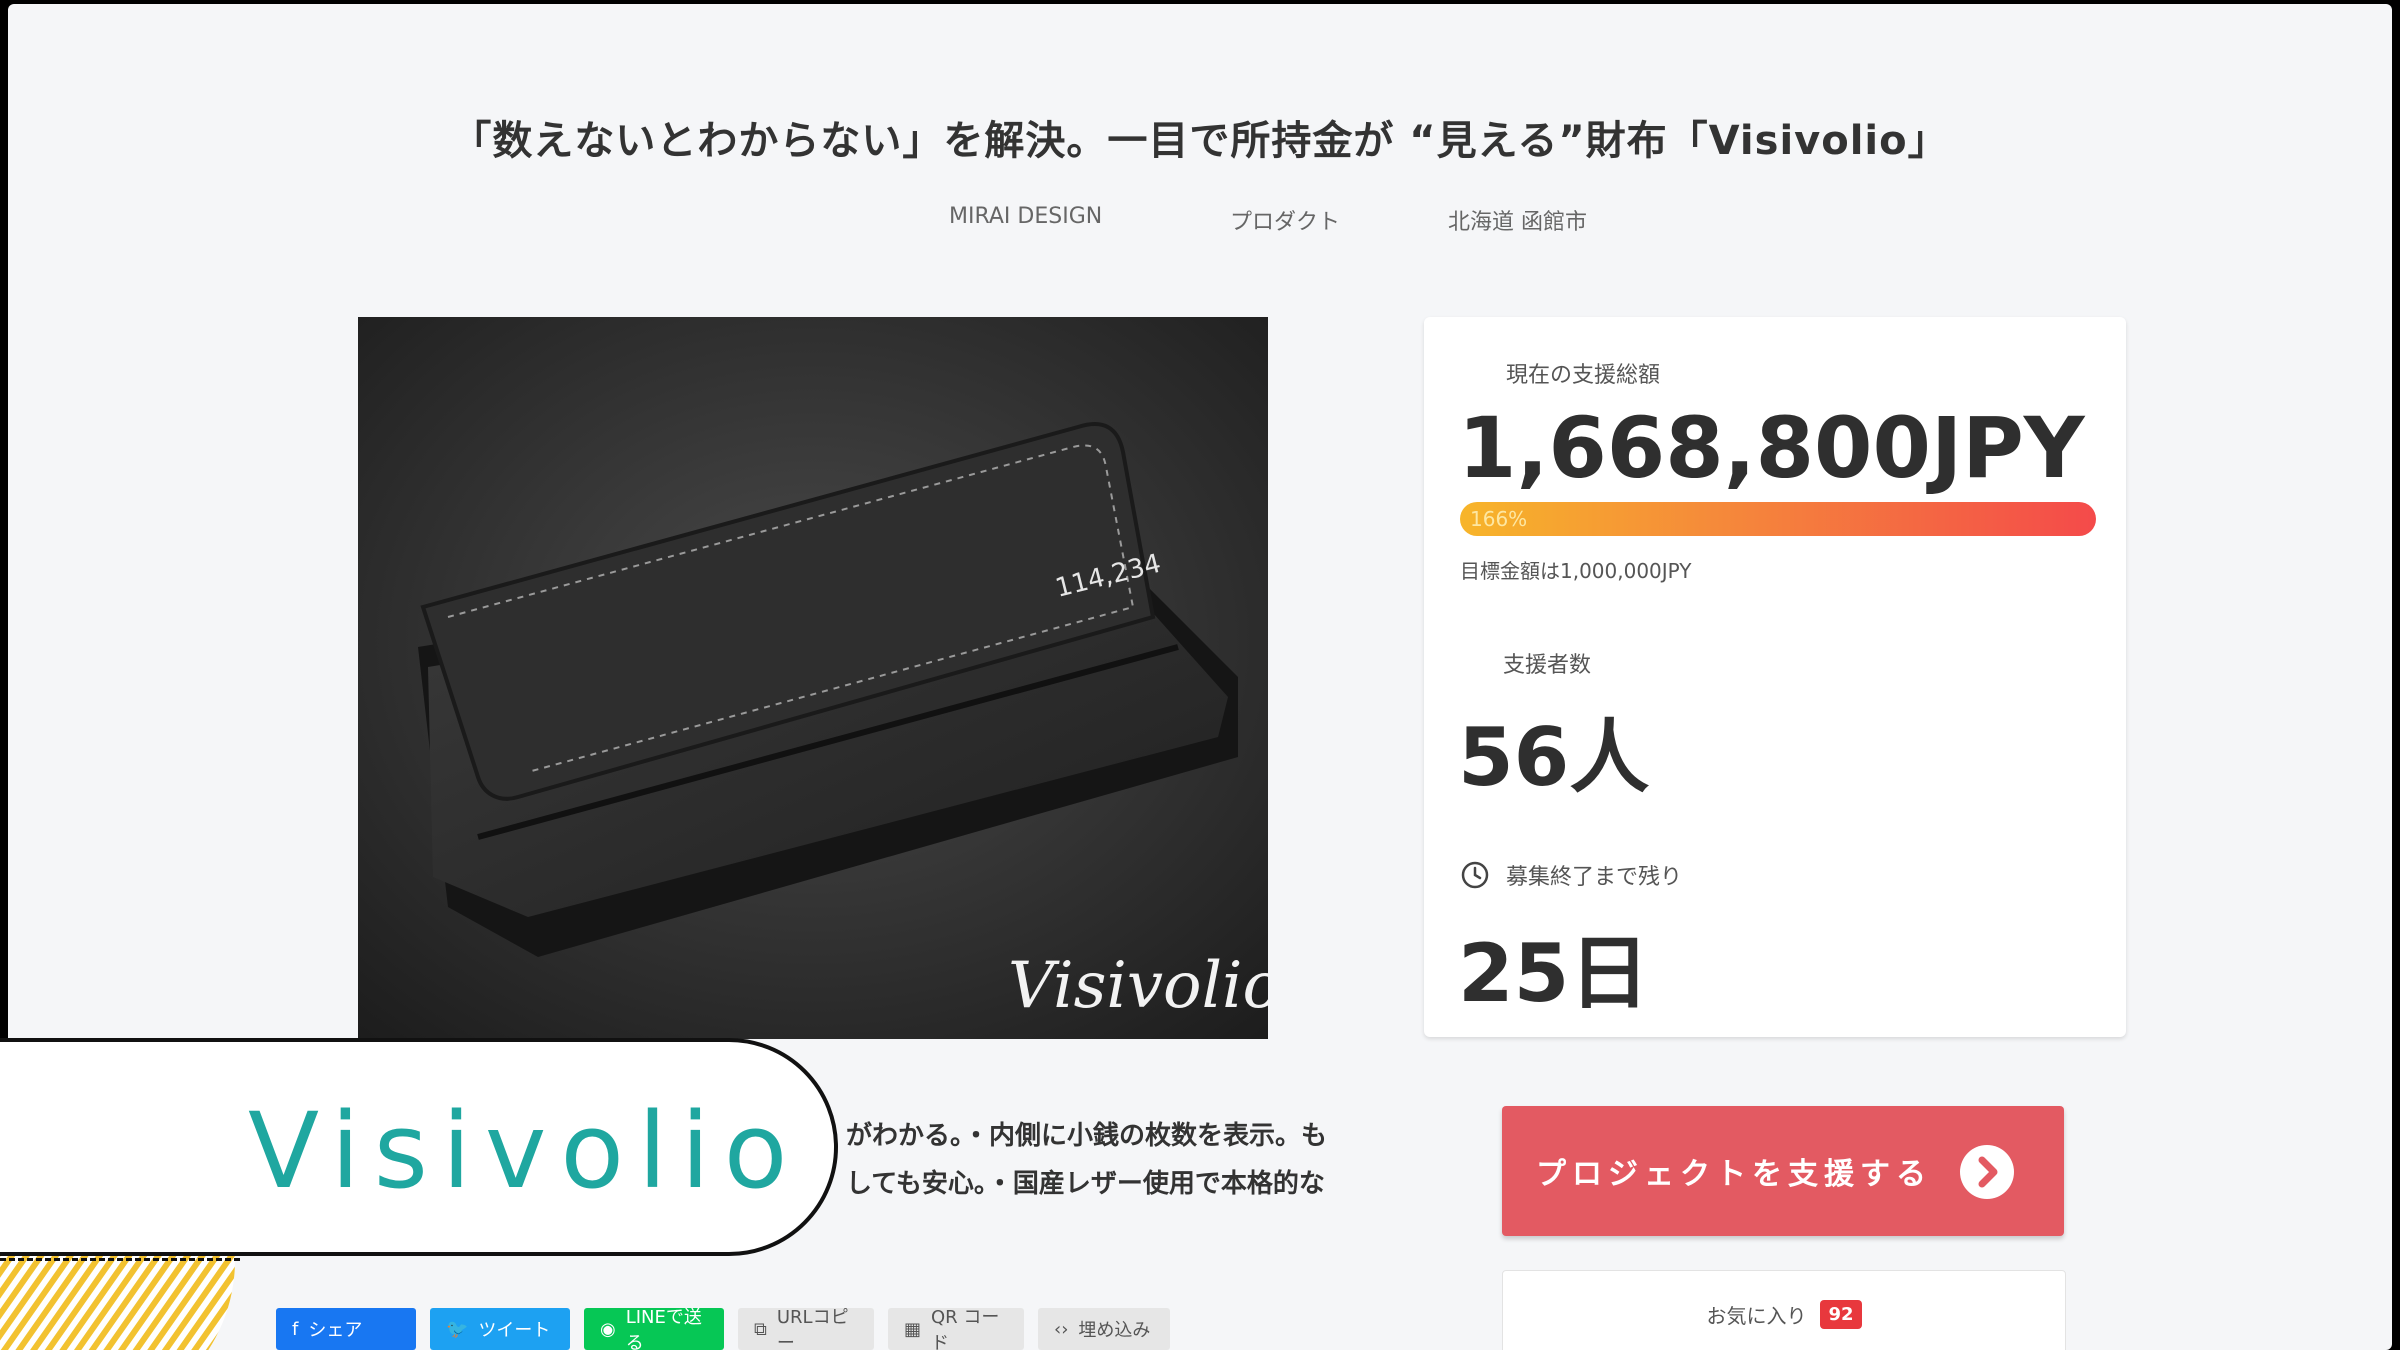  What do you see at coordinates (913, 1329) in the screenshot?
I see `qr-code-icon: ▦` at bounding box center [913, 1329].